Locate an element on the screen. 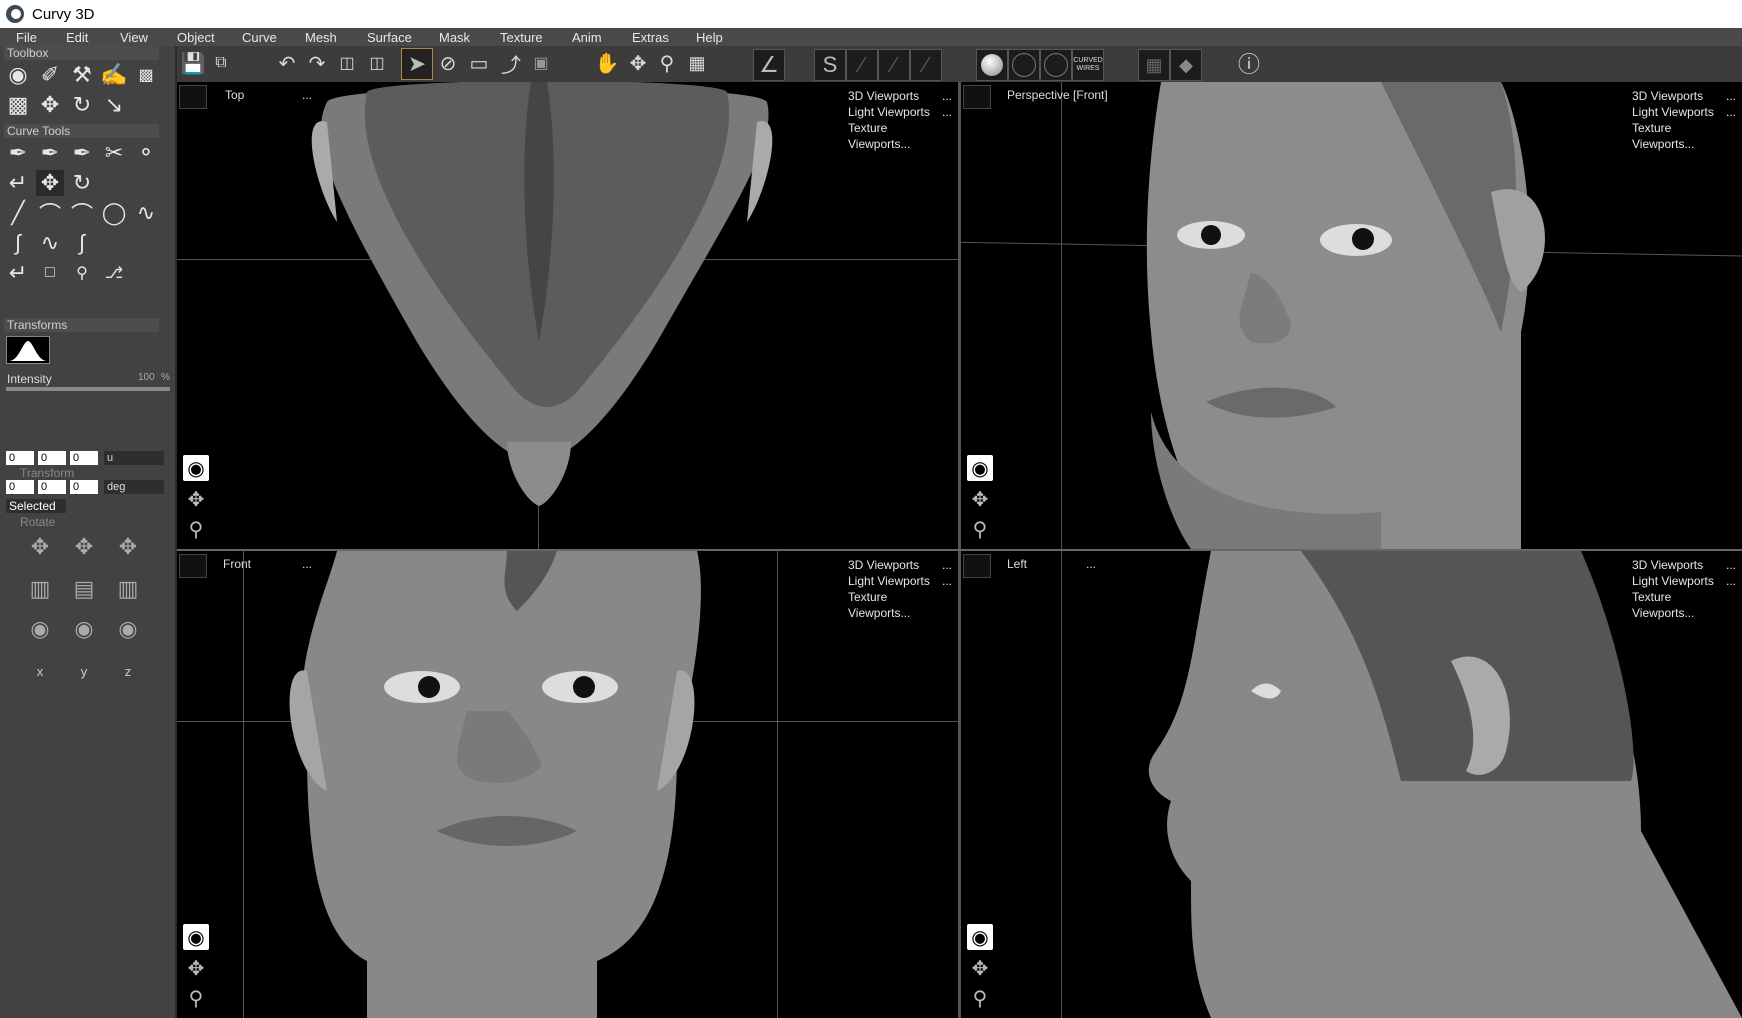 The image size is (1742, 1018). select-arrow-icon: ➤ is located at coordinates (417, 64).